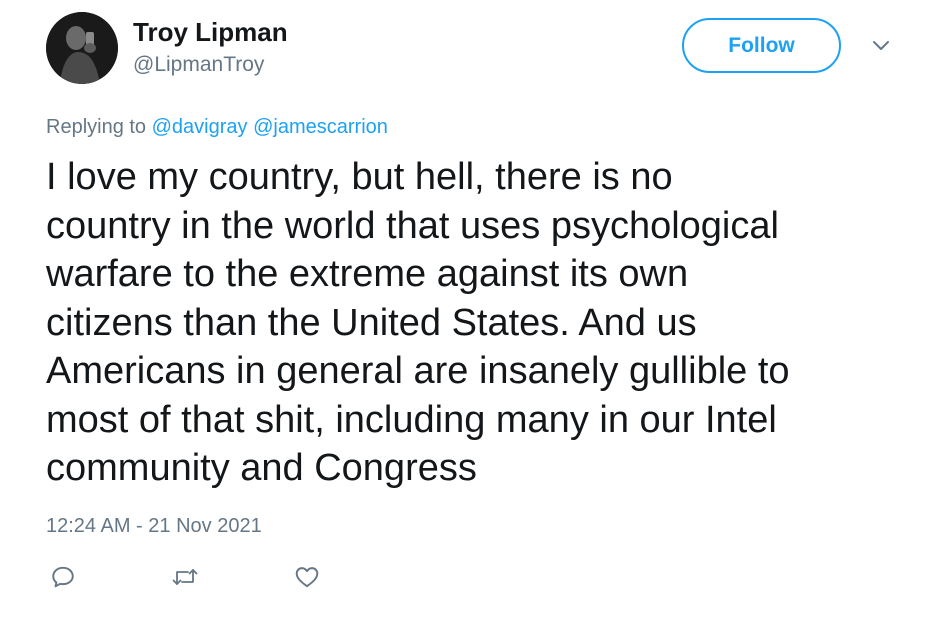 This screenshot has height=625, width=945. I want to click on author-display-name: Troy Lipman, so click(210, 32).